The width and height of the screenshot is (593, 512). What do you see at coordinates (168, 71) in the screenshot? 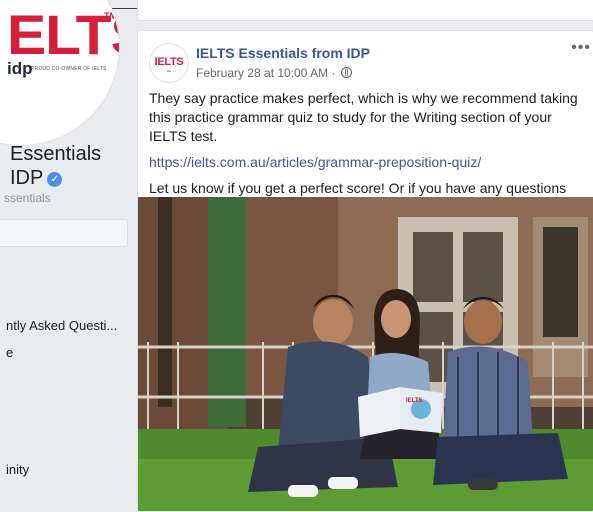
I see `avatar-logo-sub: idp` at bounding box center [168, 71].